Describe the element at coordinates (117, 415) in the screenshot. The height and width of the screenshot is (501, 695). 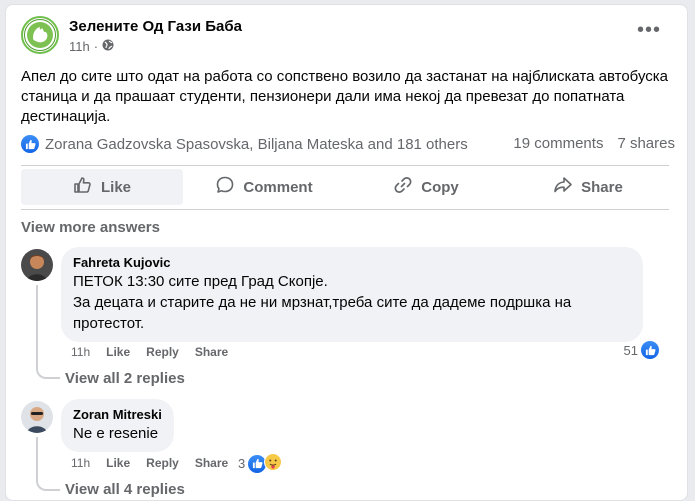
I see `comment-author: Zoran Mitreski` at that location.